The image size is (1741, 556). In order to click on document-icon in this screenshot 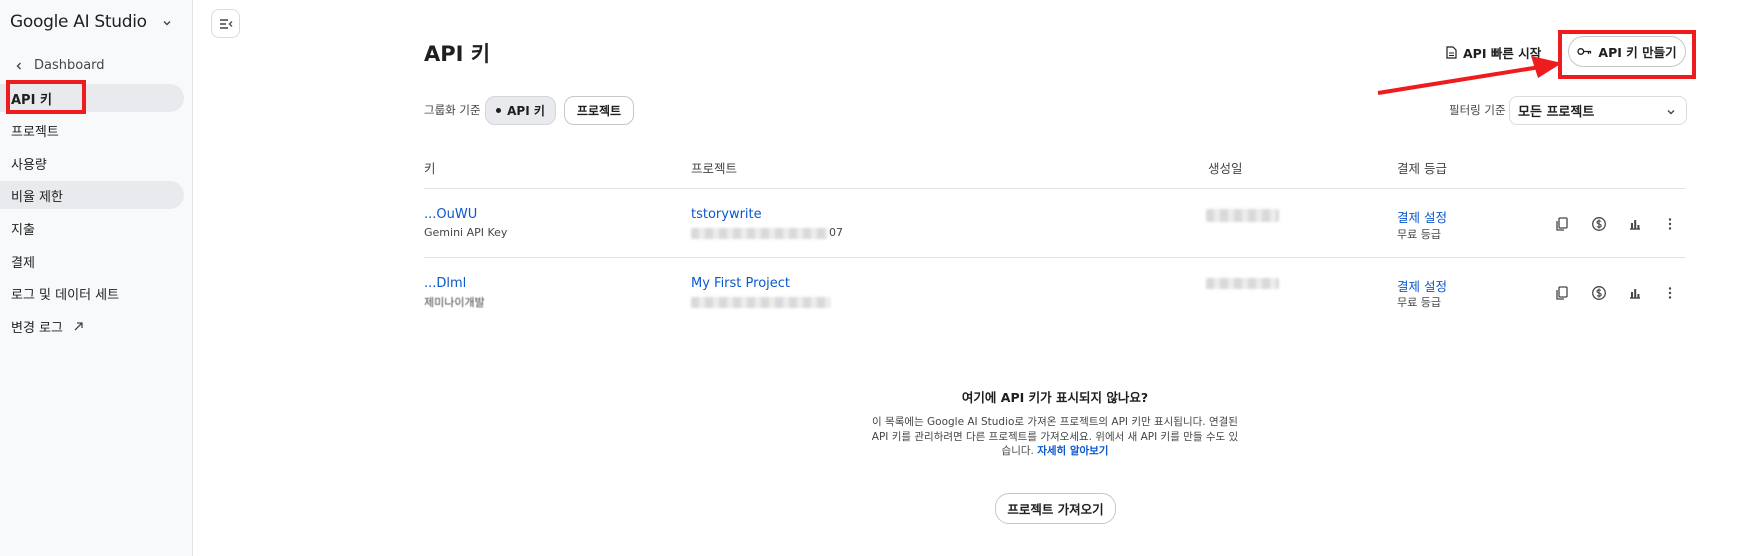, I will do `click(1451, 52)`.